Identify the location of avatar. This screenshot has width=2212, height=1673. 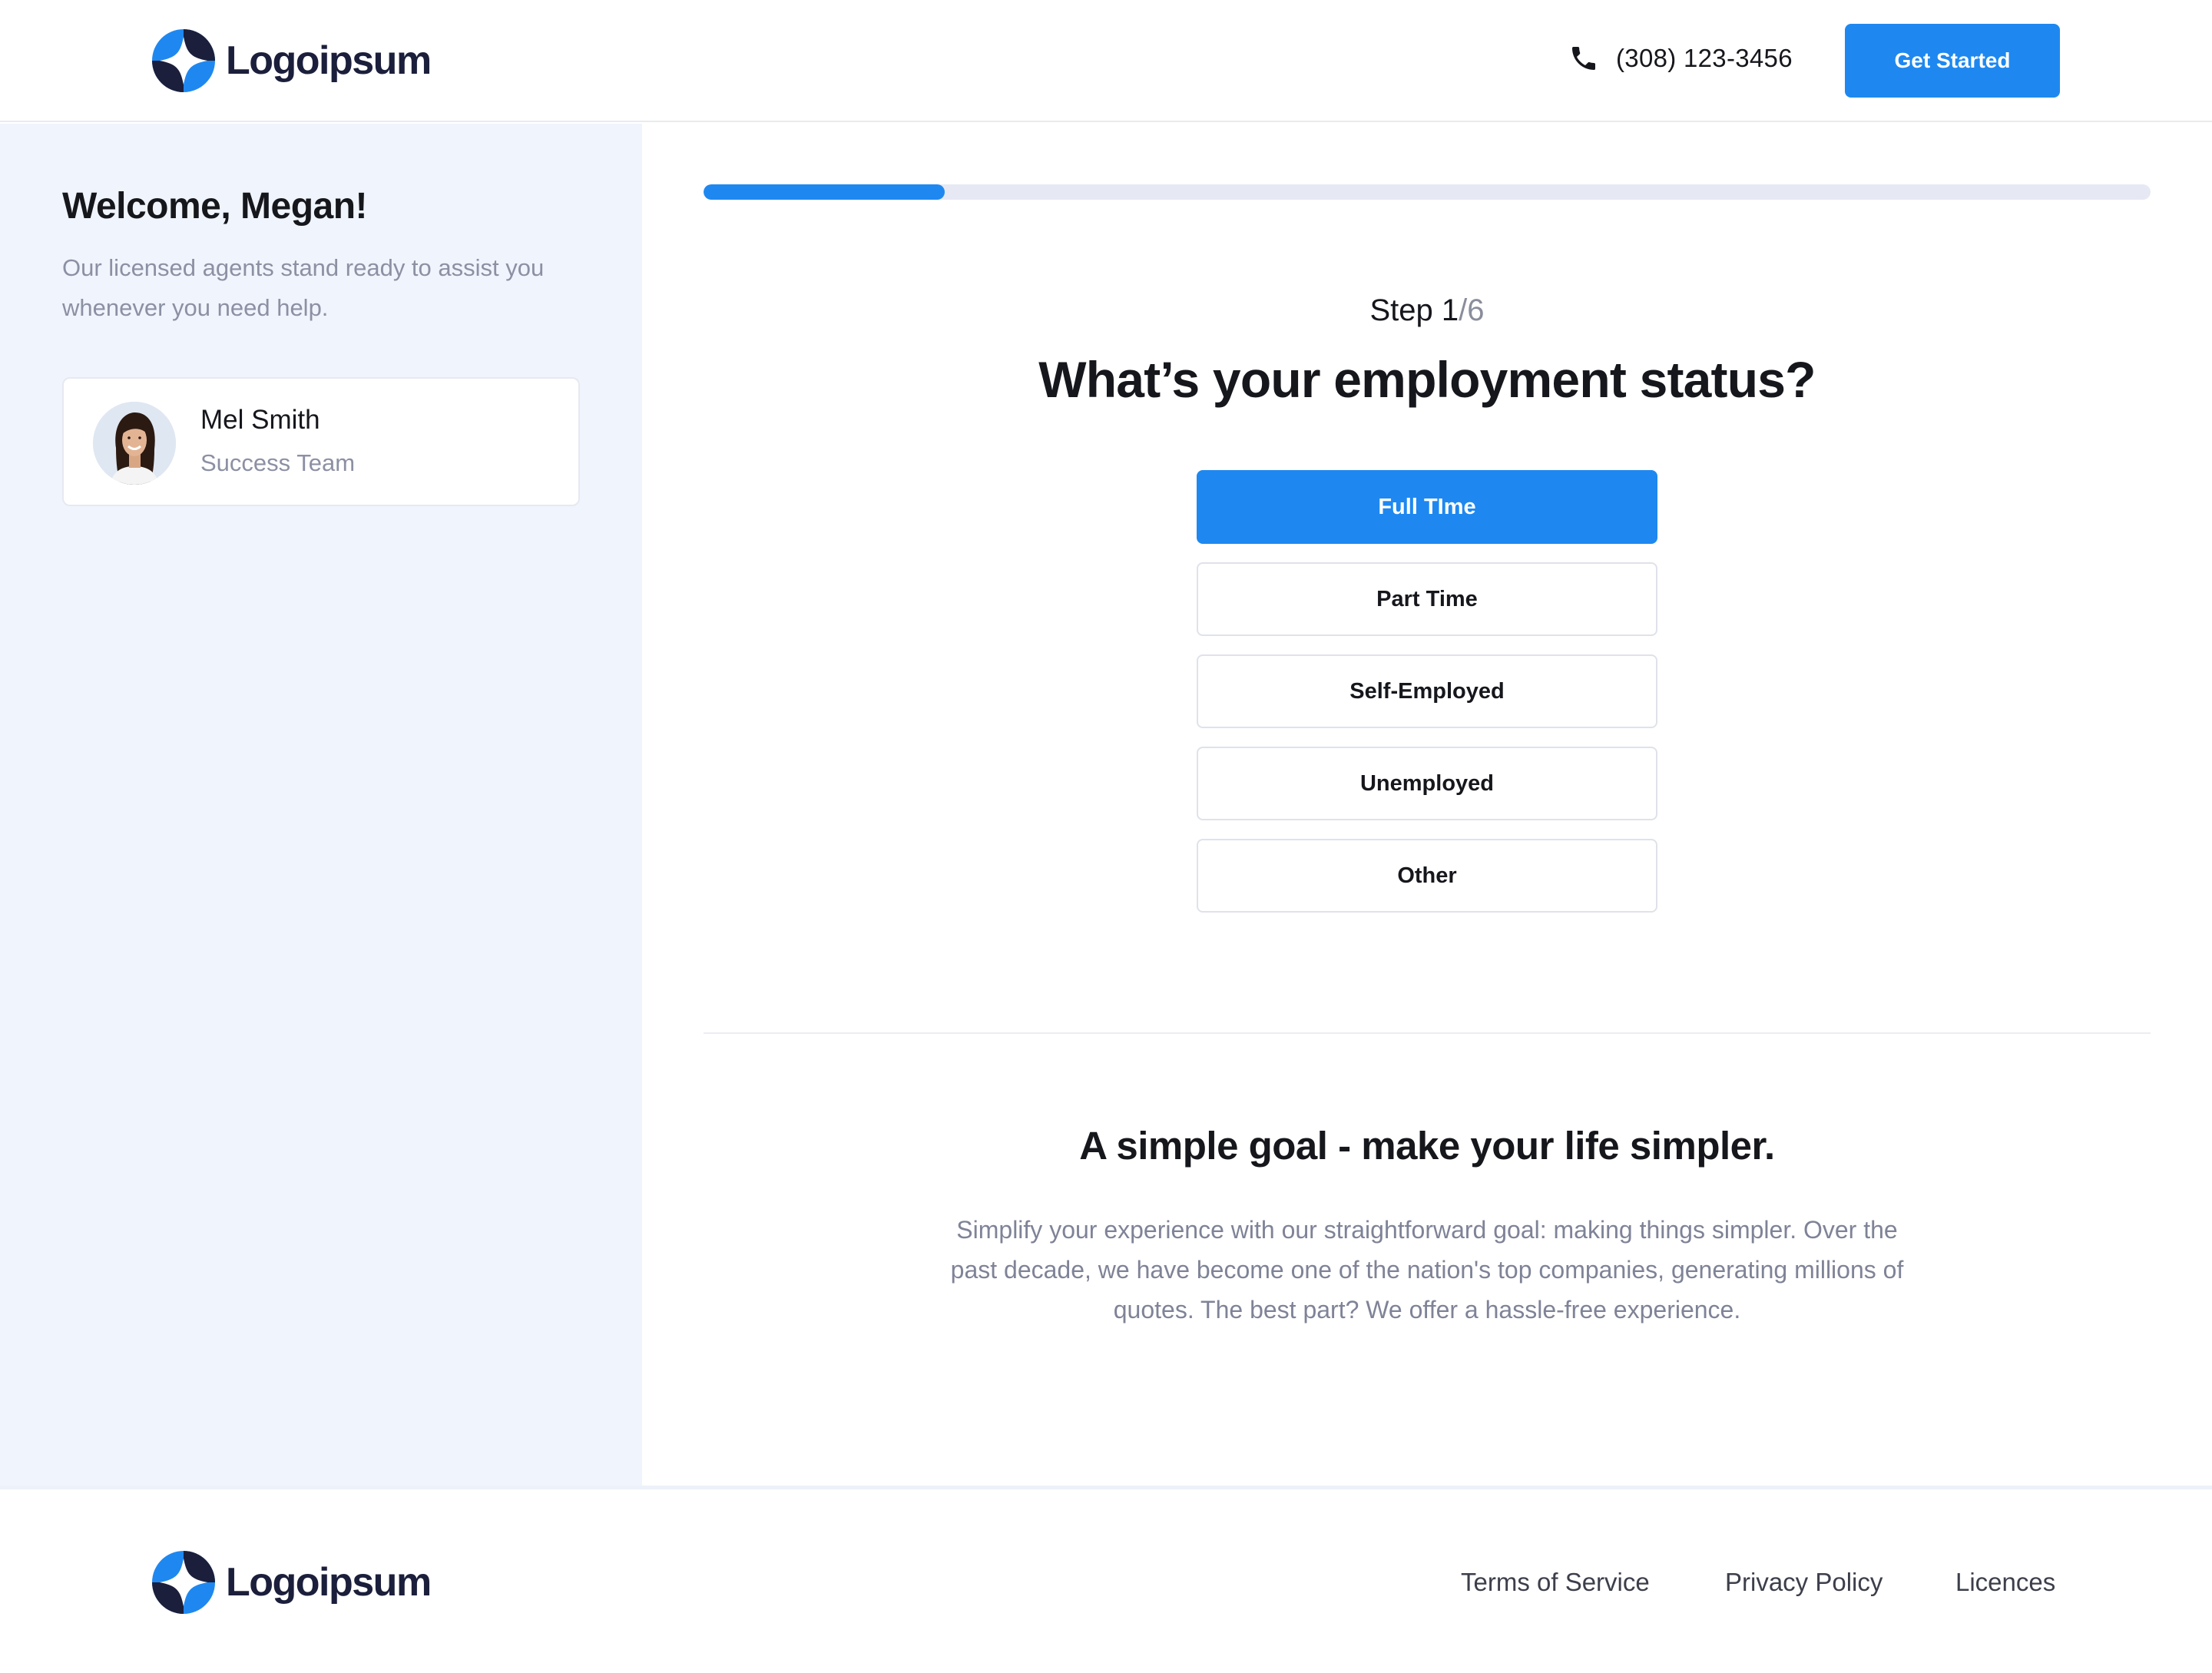
(135, 443).